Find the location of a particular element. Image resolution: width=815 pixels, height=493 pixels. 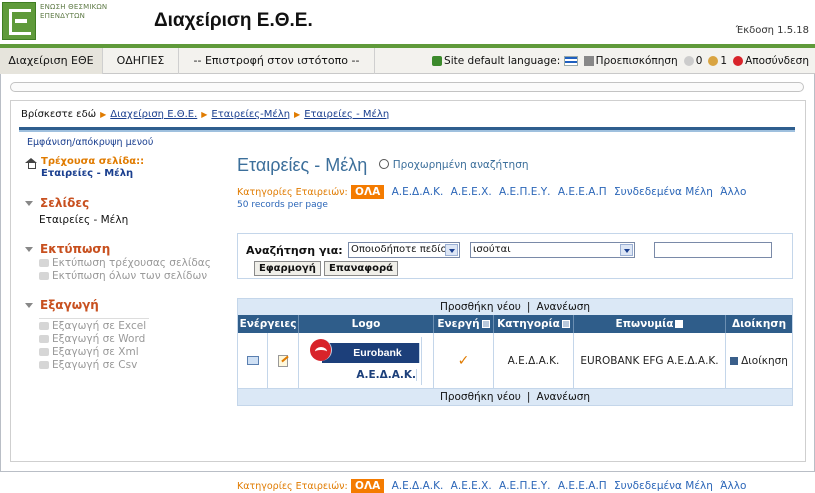

export-excel-label: Εξαγωγή σε Excel is located at coordinates (99, 326).